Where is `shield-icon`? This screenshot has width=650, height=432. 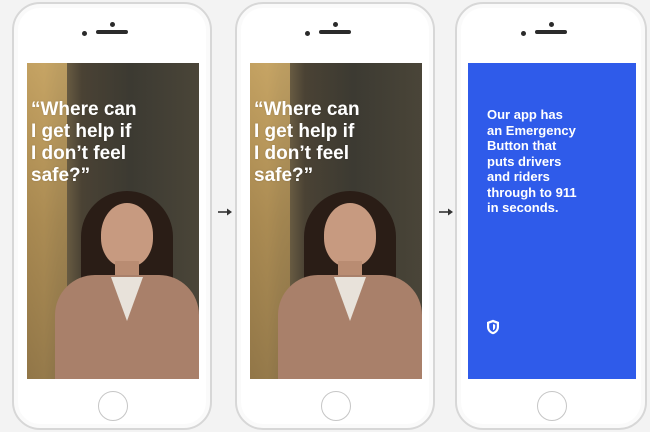
shield-icon is located at coordinates (493, 327).